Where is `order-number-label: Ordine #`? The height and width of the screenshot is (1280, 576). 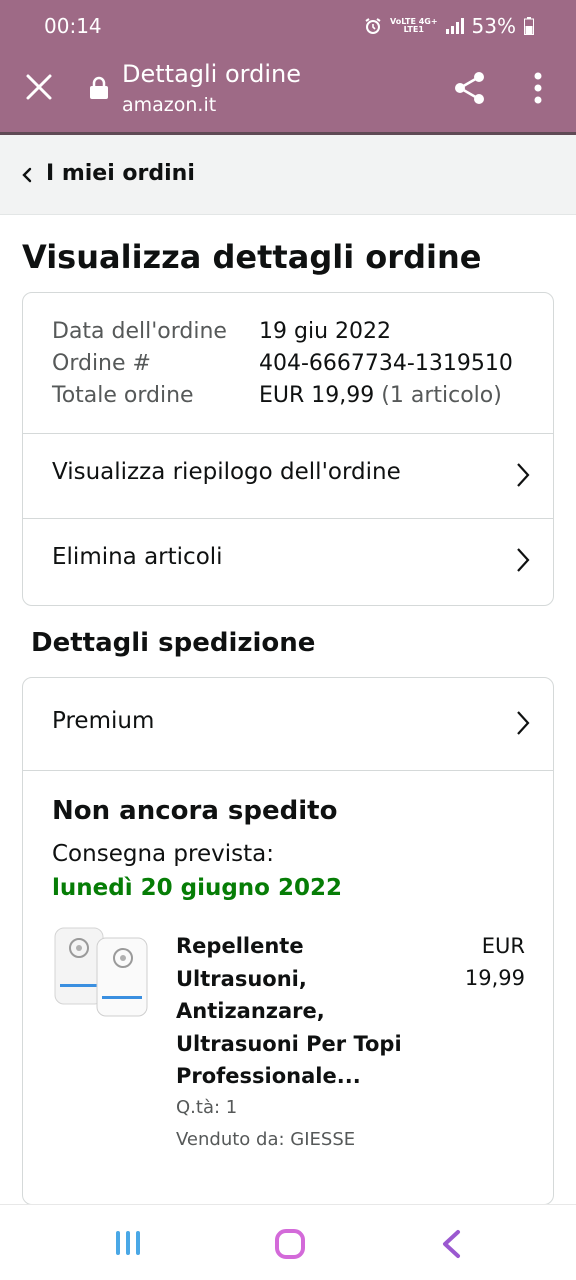 order-number-label: Ordine # is located at coordinates (101, 363).